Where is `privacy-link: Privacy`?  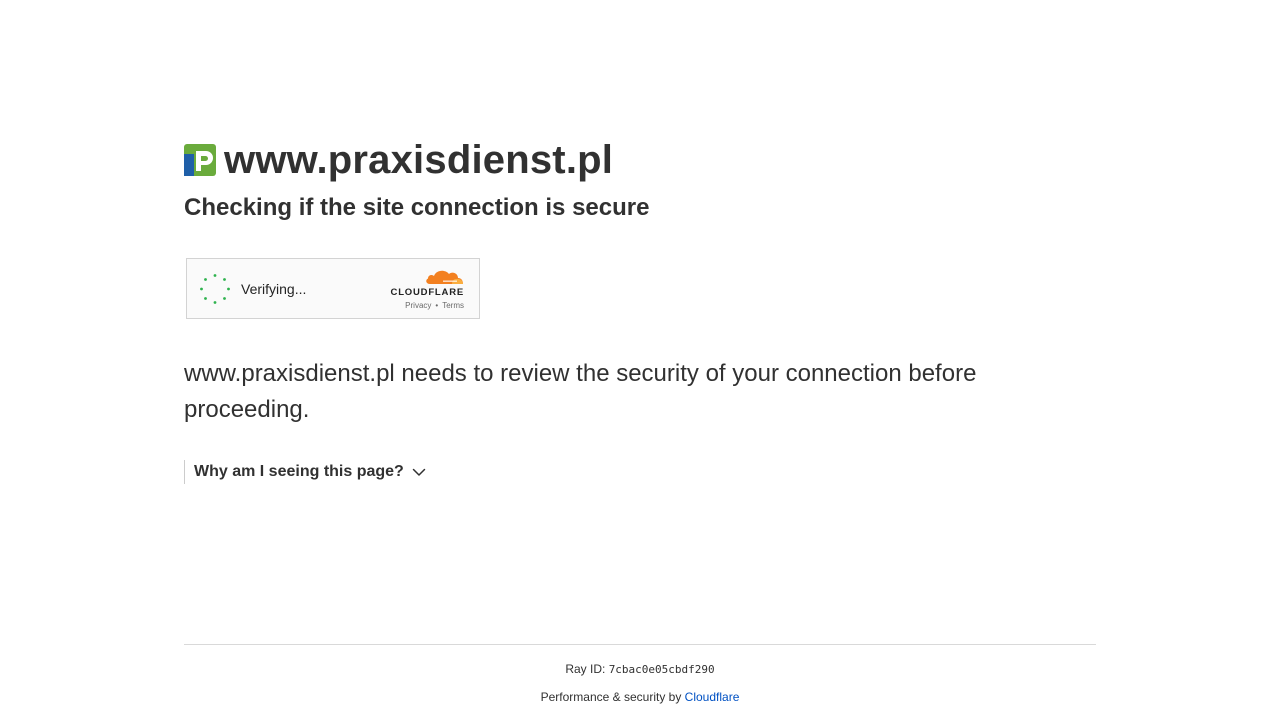 privacy-link: Privacy is located at coordinates (418, 305).